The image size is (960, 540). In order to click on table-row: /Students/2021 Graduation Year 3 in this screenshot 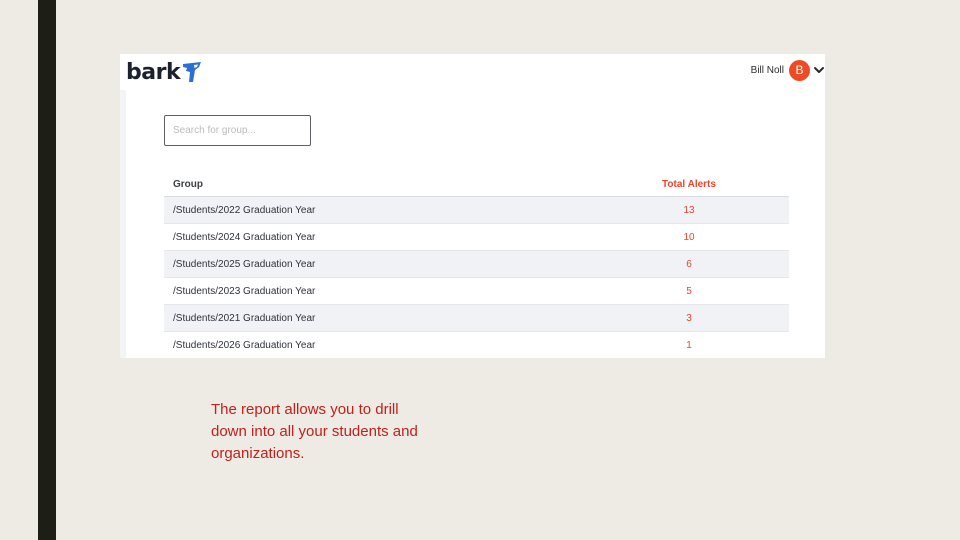, I will do `click(476, 318)`.